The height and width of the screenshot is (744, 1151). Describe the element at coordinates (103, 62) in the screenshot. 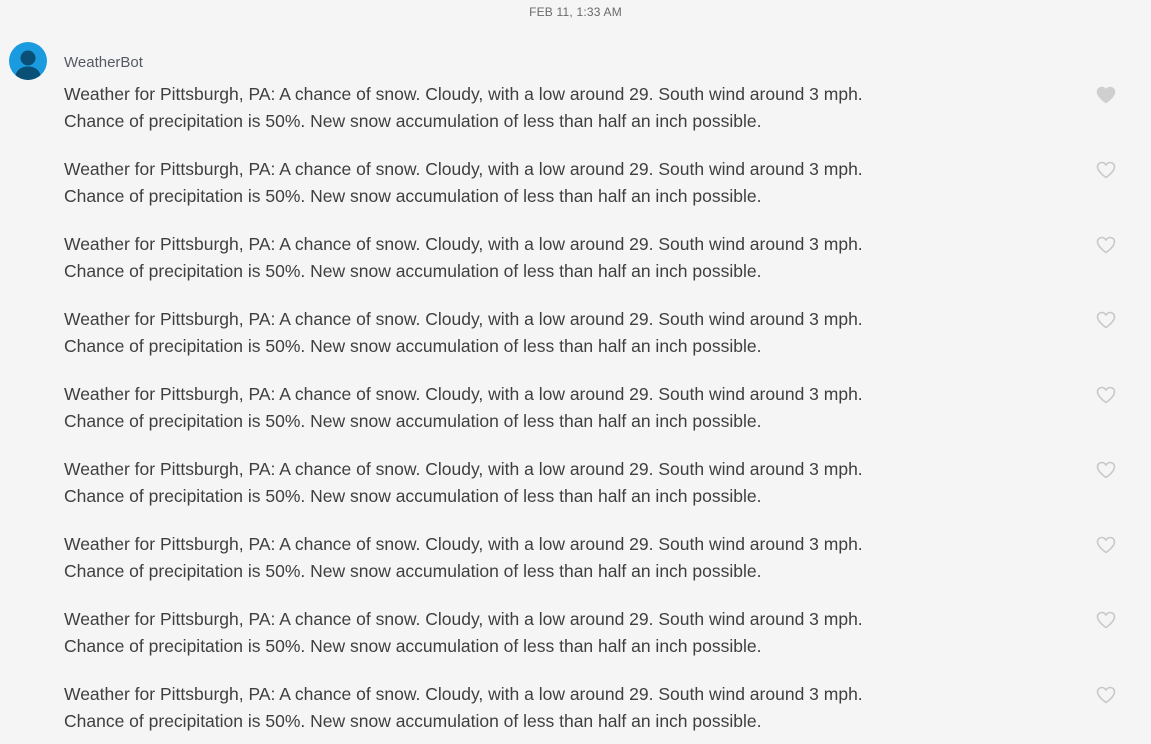

I see `sender-name: WeatherBot` at that location.